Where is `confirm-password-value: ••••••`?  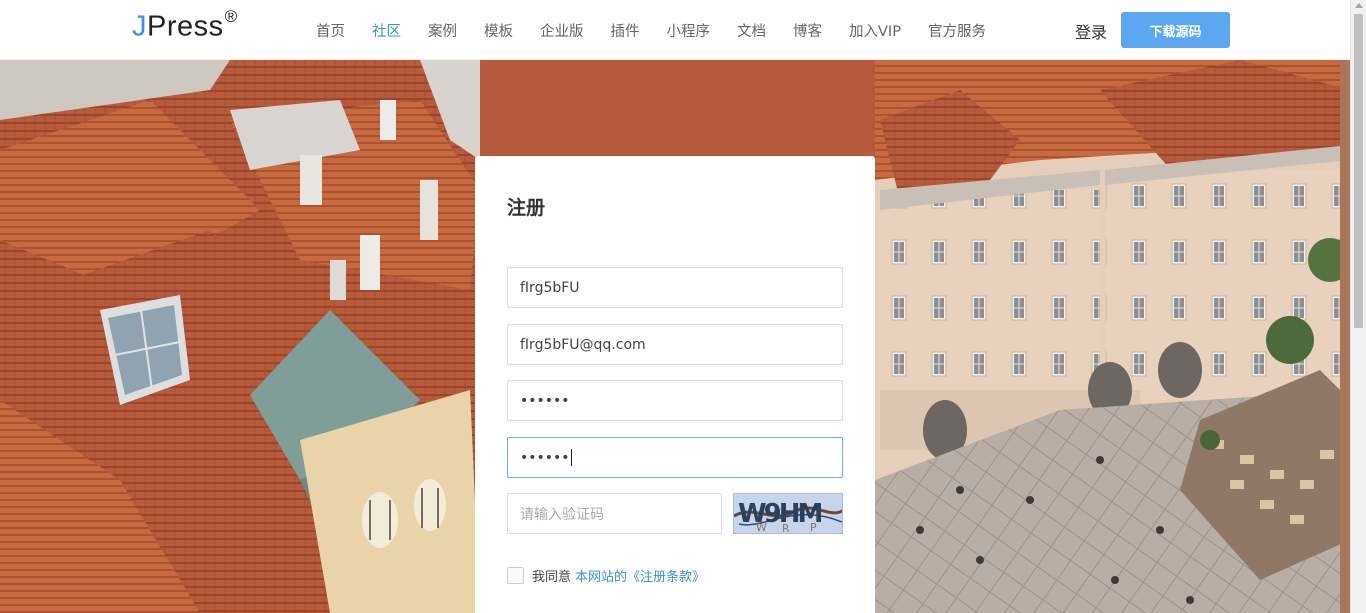
confirm-password-value: •••••• is located at coordinates (545, 457).